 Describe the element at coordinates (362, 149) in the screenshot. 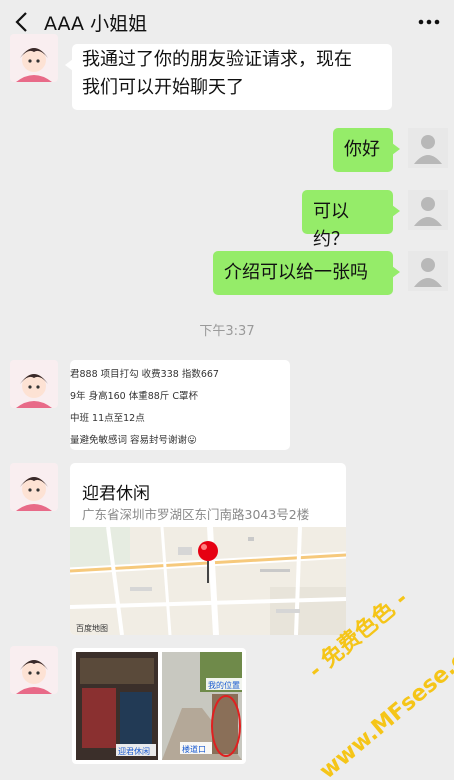

I see `message-text: 你好` at that location.